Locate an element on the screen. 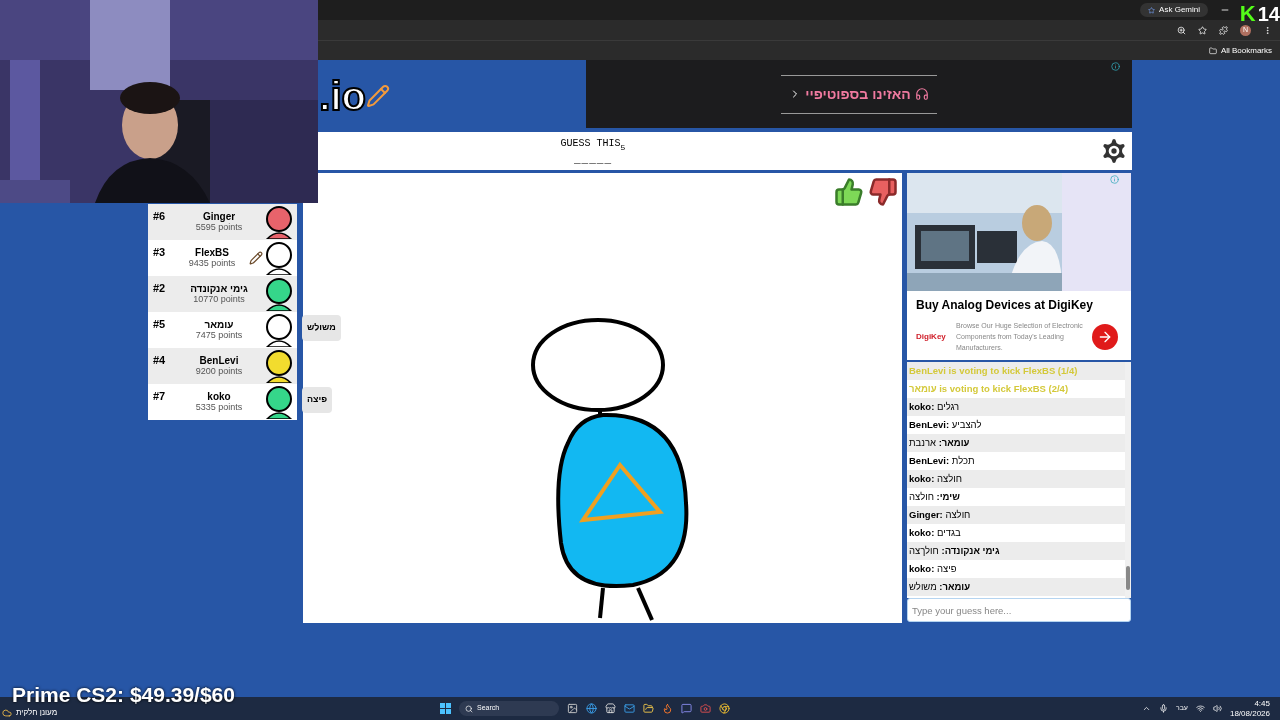 Image resolution: width=1280 pixels, height=720 pixels. weather-text: מעונן חלקית is located at coordinates (37, 713).